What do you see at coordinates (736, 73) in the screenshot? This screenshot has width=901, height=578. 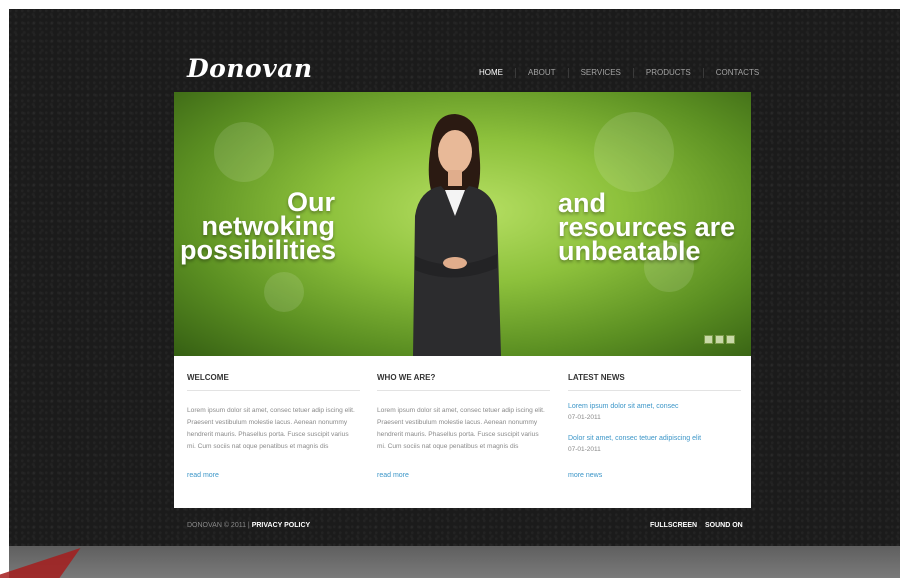 I see `nav-contacts: CONTACTS` at bounding box center [736, 73].